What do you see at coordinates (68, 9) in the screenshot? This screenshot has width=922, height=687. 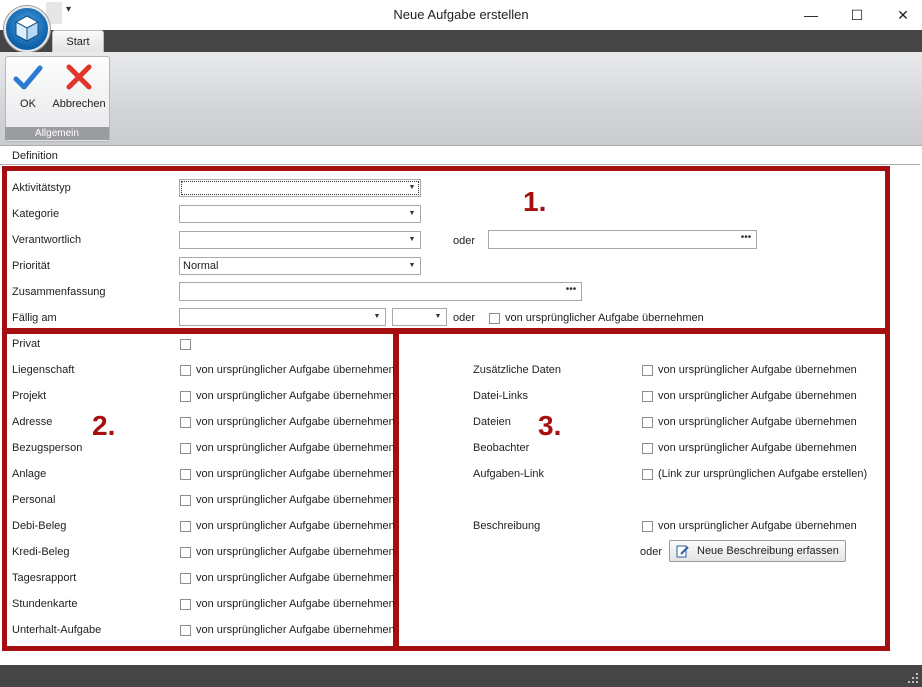 I see `quick-access-toolbar-dropdown: ▾` at bounding box center [68, 9].